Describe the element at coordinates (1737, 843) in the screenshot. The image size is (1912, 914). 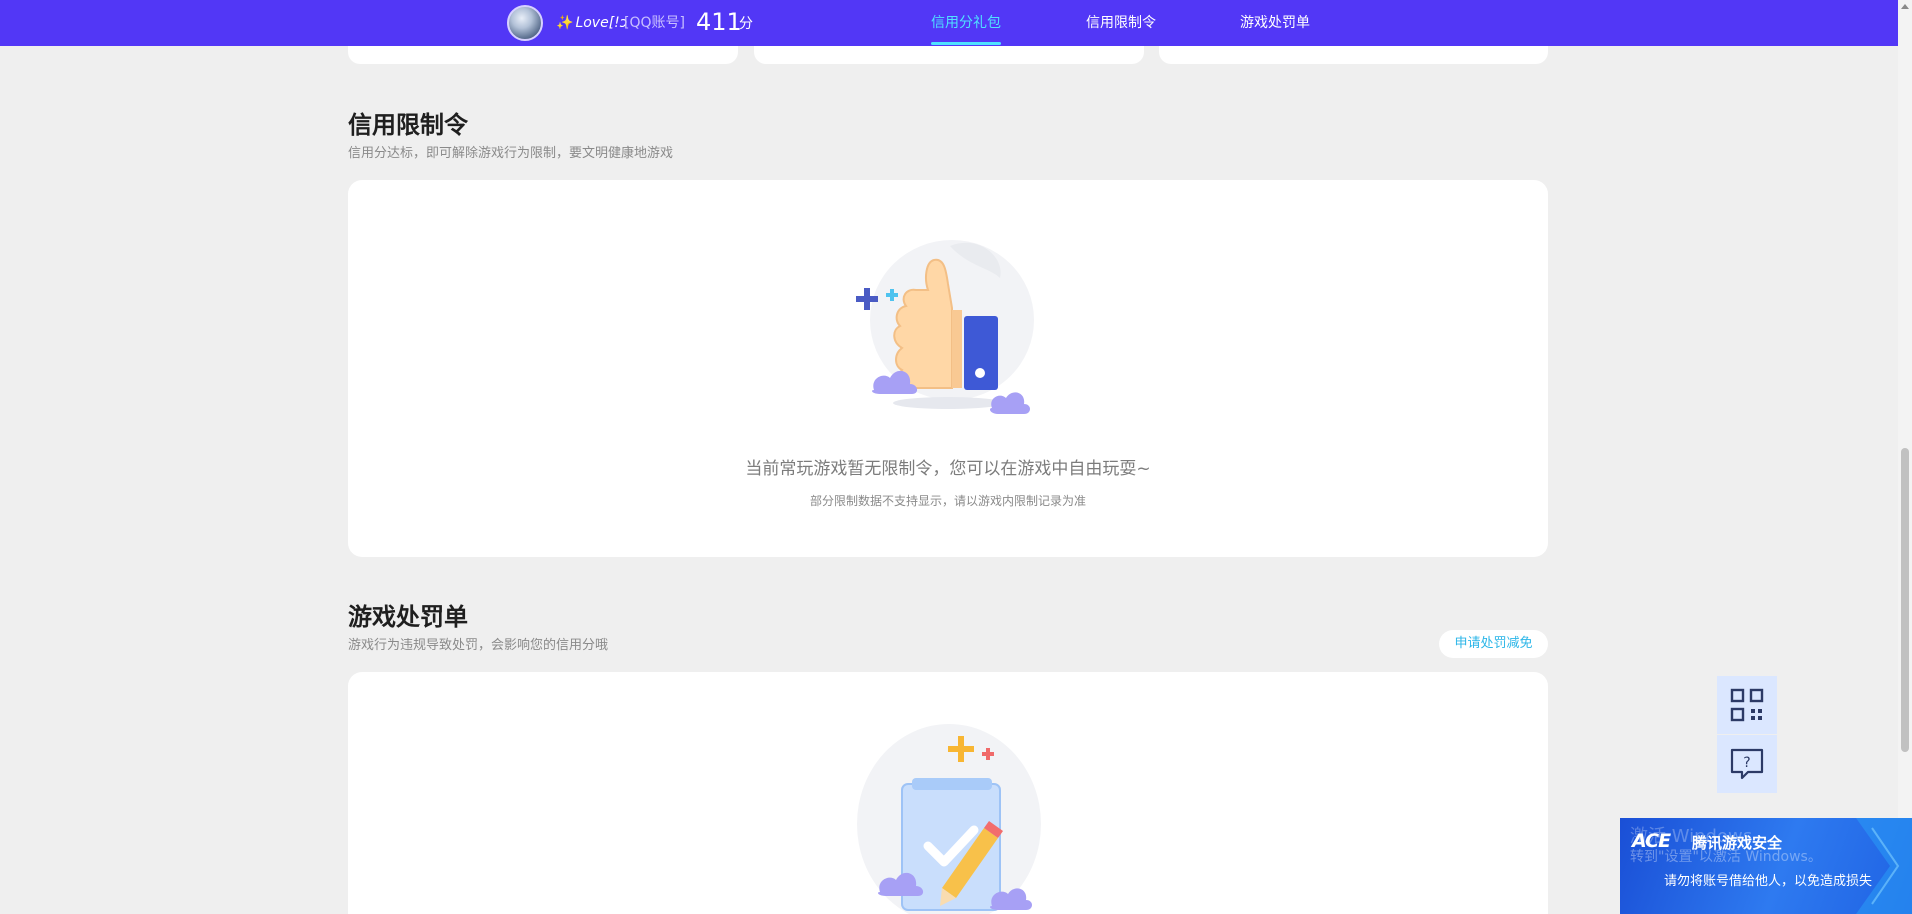
I see `banner-title: 腾讯游戏安全` at that location.